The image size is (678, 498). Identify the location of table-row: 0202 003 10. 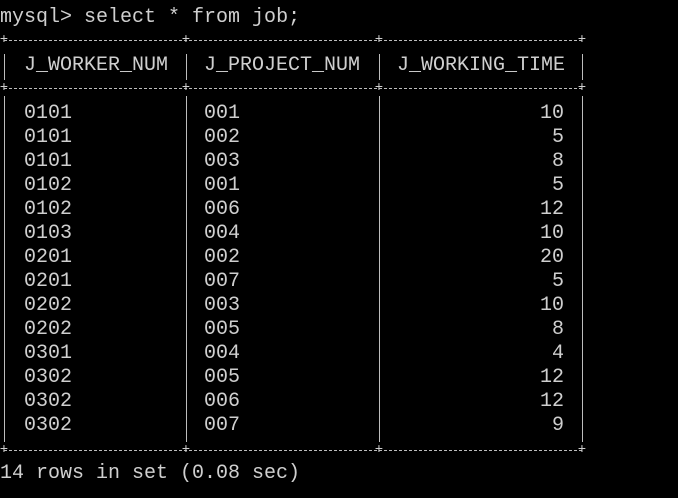
(293, 306).